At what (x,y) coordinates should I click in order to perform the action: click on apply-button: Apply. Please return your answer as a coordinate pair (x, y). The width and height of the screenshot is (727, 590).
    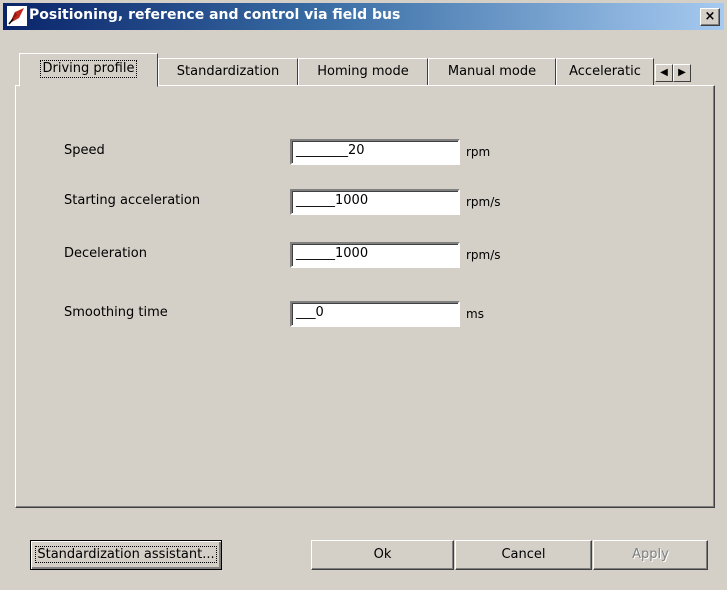
    Looking at the image, I should click on (650, 555).